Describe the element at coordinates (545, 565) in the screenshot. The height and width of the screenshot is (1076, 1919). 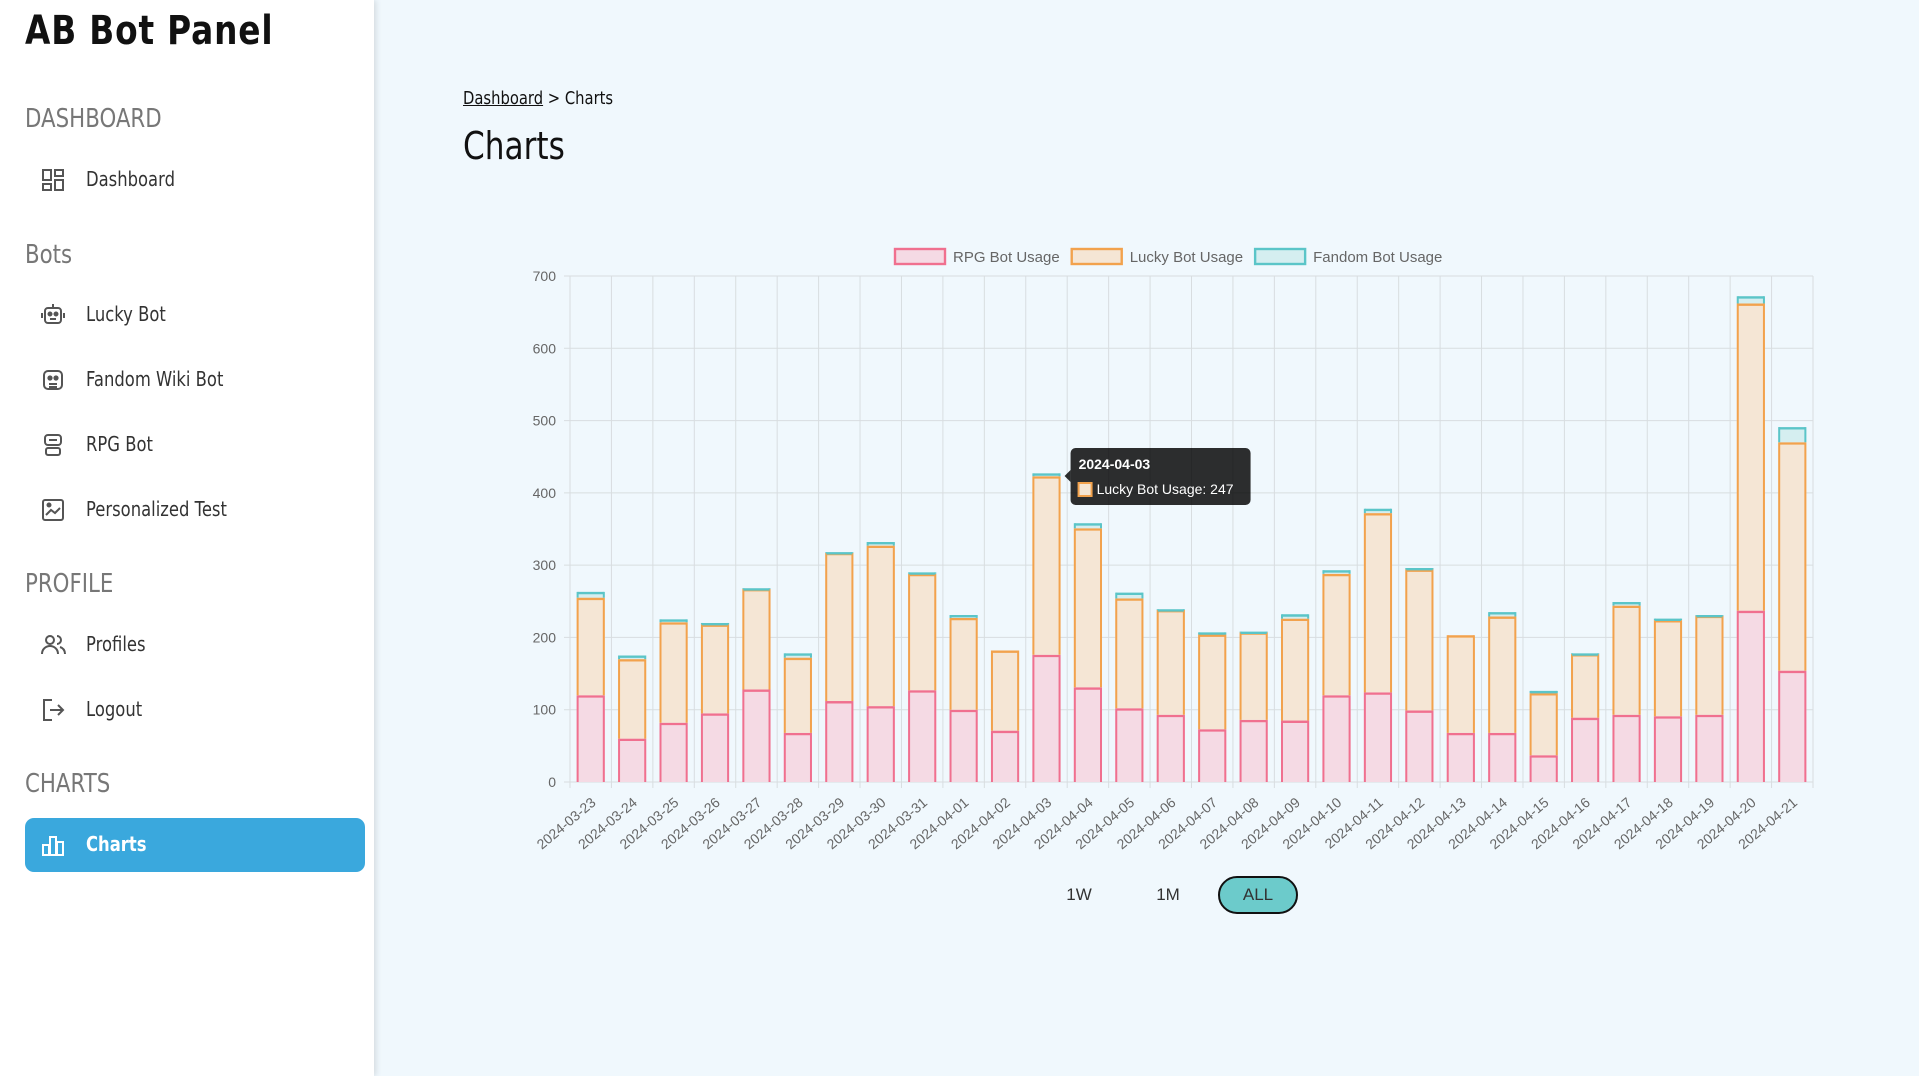
I see `y-tick-label: 300` at that location.